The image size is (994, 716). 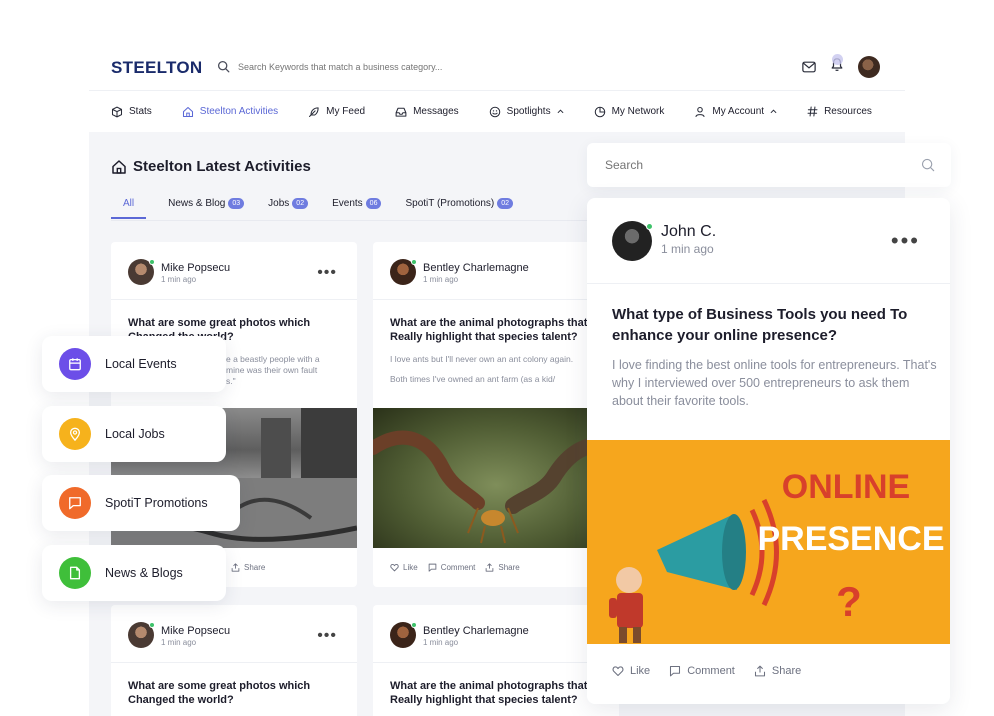 I want to click on post-image, so click(x=496, y=478).